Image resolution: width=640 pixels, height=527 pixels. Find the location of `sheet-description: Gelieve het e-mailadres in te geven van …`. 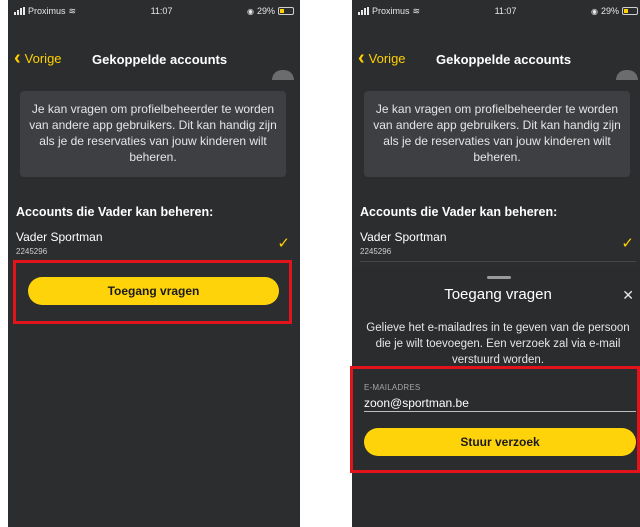

sheet-description: Gelieve het e-mailadres in te geven van … is located at coordinates (498, 344).